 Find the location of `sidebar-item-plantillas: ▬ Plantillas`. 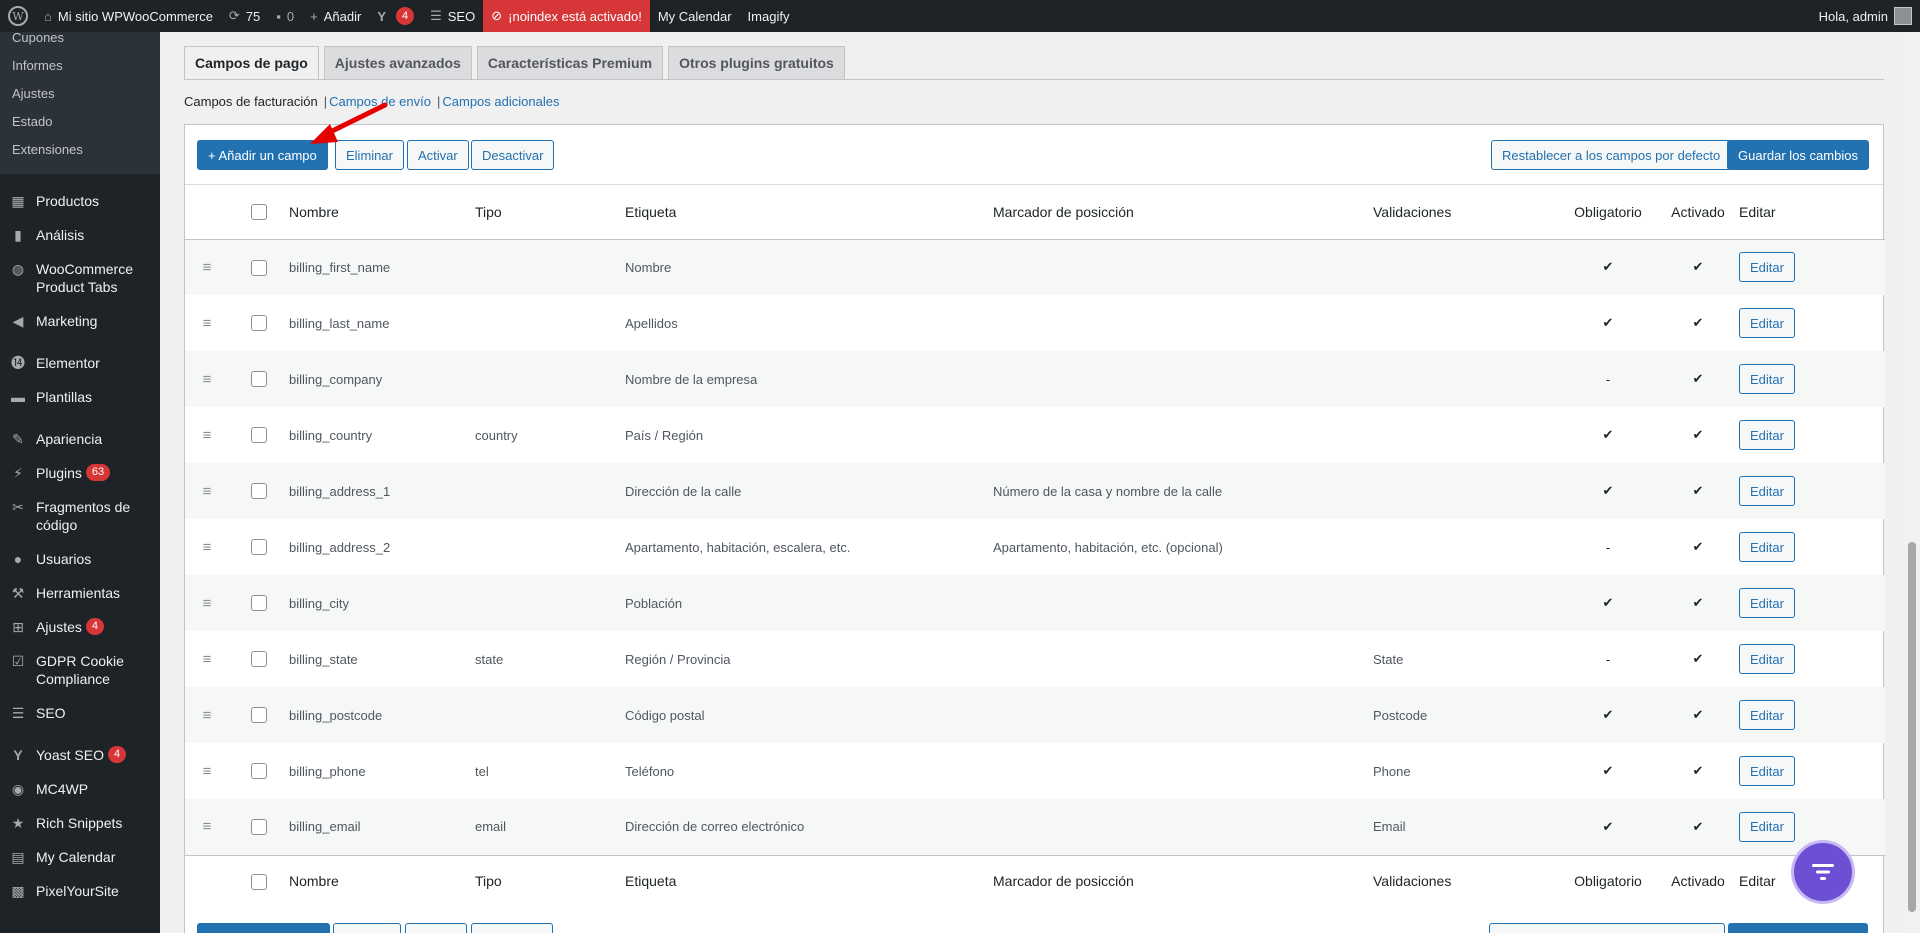

sidebar-item-plantillas: ▬ Plantillas is located at coordinates (80, 397).